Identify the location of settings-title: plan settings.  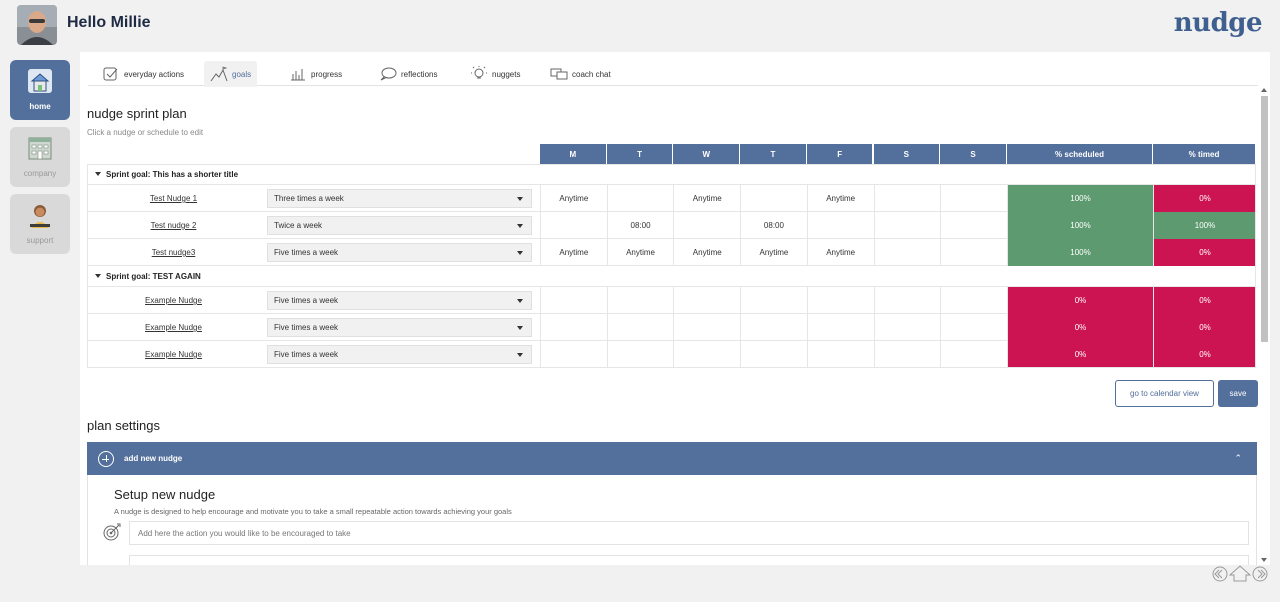
(123, 425).